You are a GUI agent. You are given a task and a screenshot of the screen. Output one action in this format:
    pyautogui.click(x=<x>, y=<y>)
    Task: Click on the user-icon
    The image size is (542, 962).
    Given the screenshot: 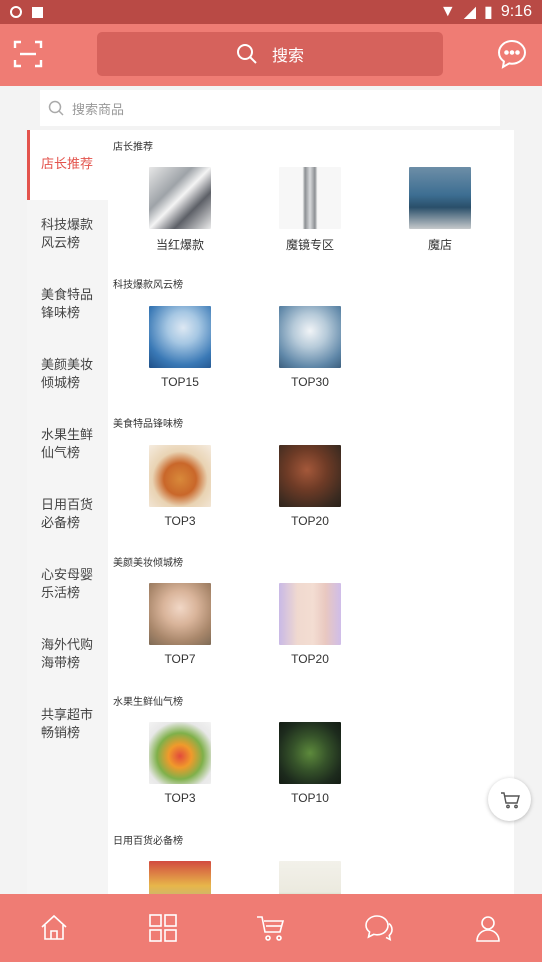 What is the action you would take?
    pyautogui.click(x=488, y=928)
    